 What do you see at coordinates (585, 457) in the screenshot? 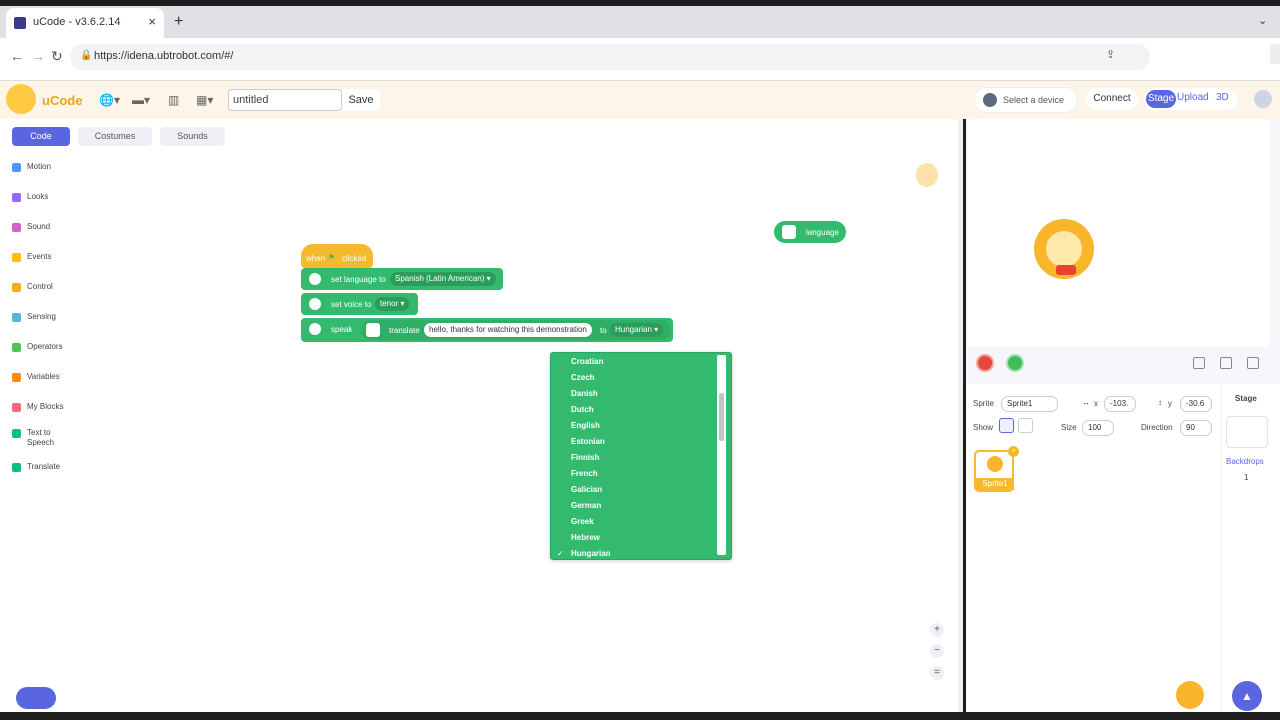
I see `dropdown-option: Finnish` at bounding box center [585, 457].